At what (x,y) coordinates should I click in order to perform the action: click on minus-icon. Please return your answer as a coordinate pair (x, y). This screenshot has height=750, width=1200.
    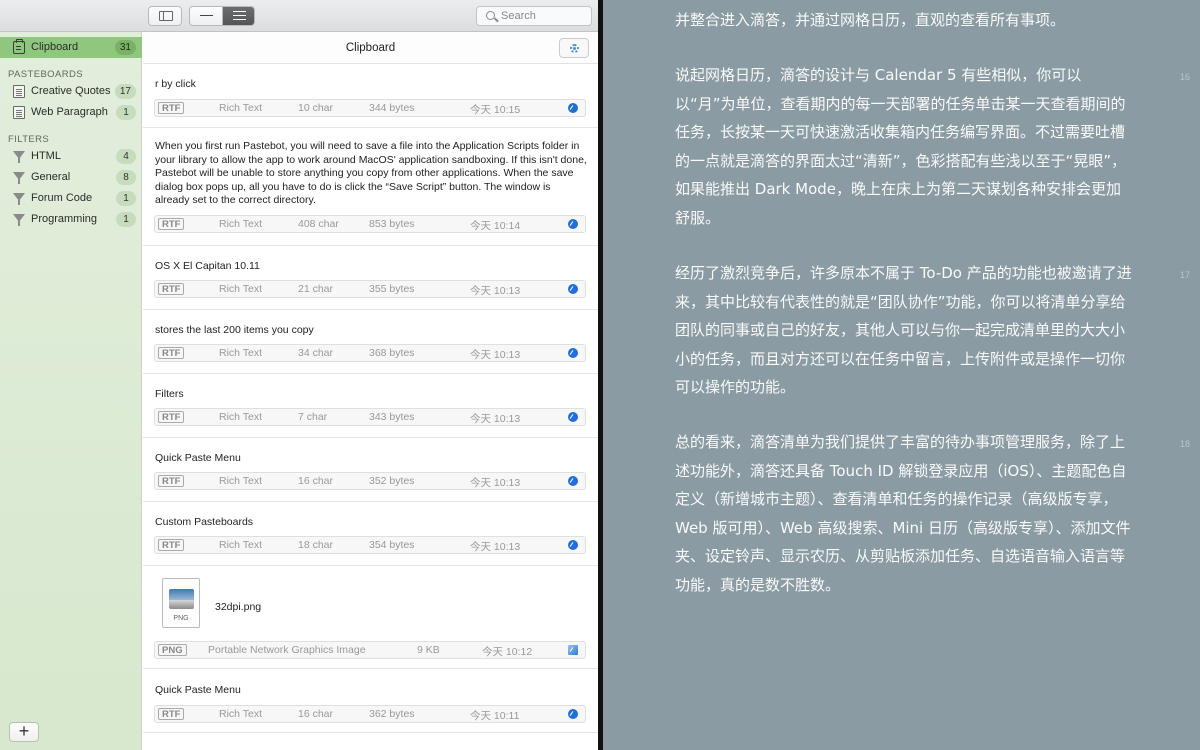
    Looking at the image, I should click on (206, 15).